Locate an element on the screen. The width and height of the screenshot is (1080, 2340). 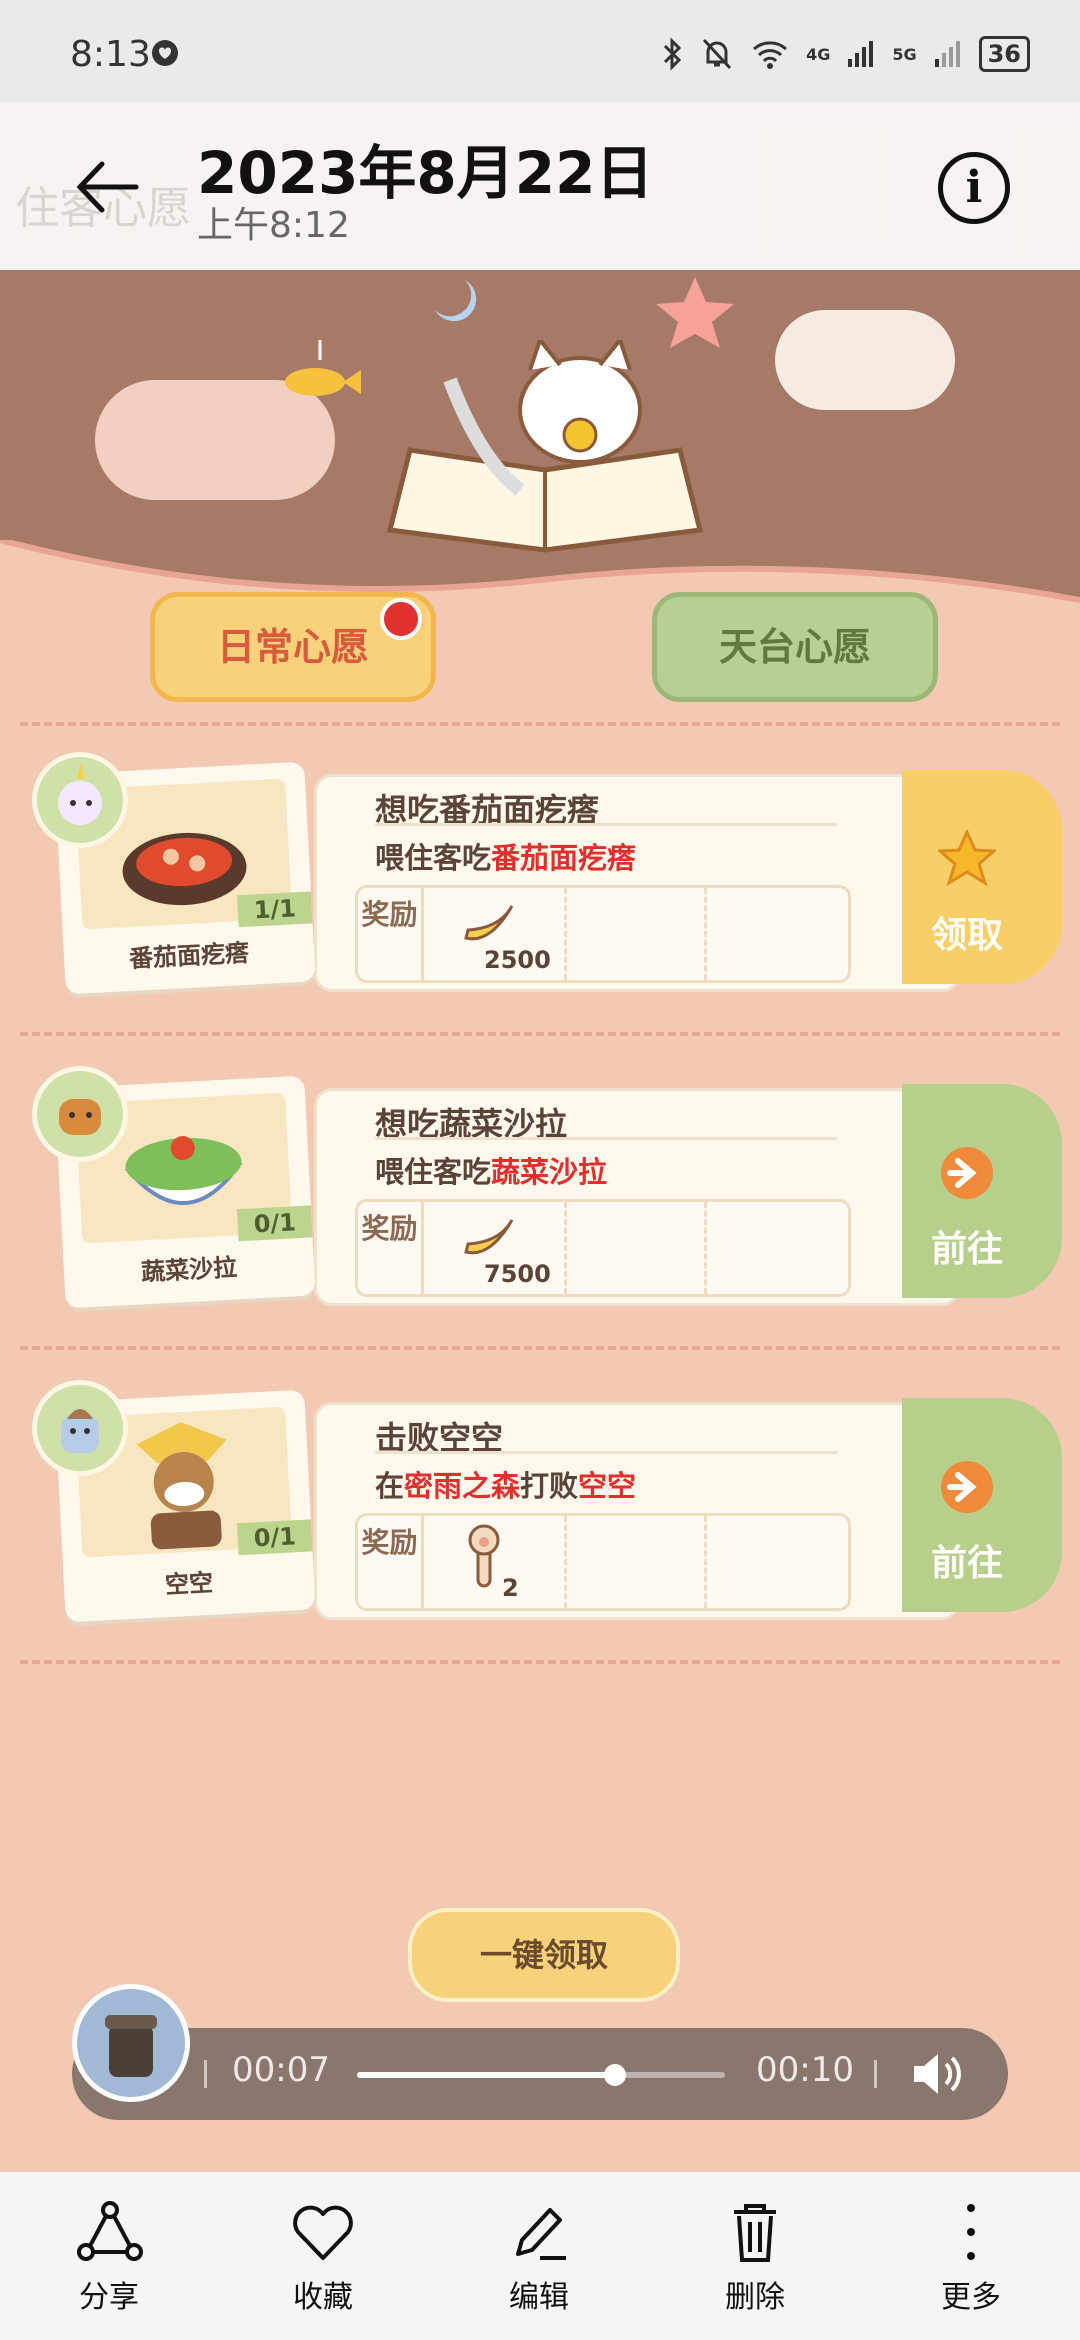
favorite-label: 收藏 is located at coordinates (323, 2297).